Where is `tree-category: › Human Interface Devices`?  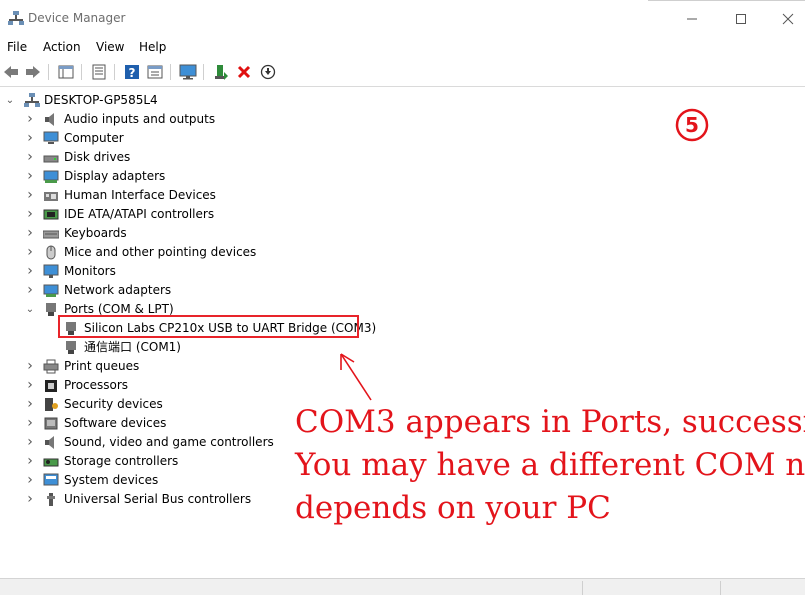 tree-category: › Human Interface Devices is located at coordinates (150, 195).